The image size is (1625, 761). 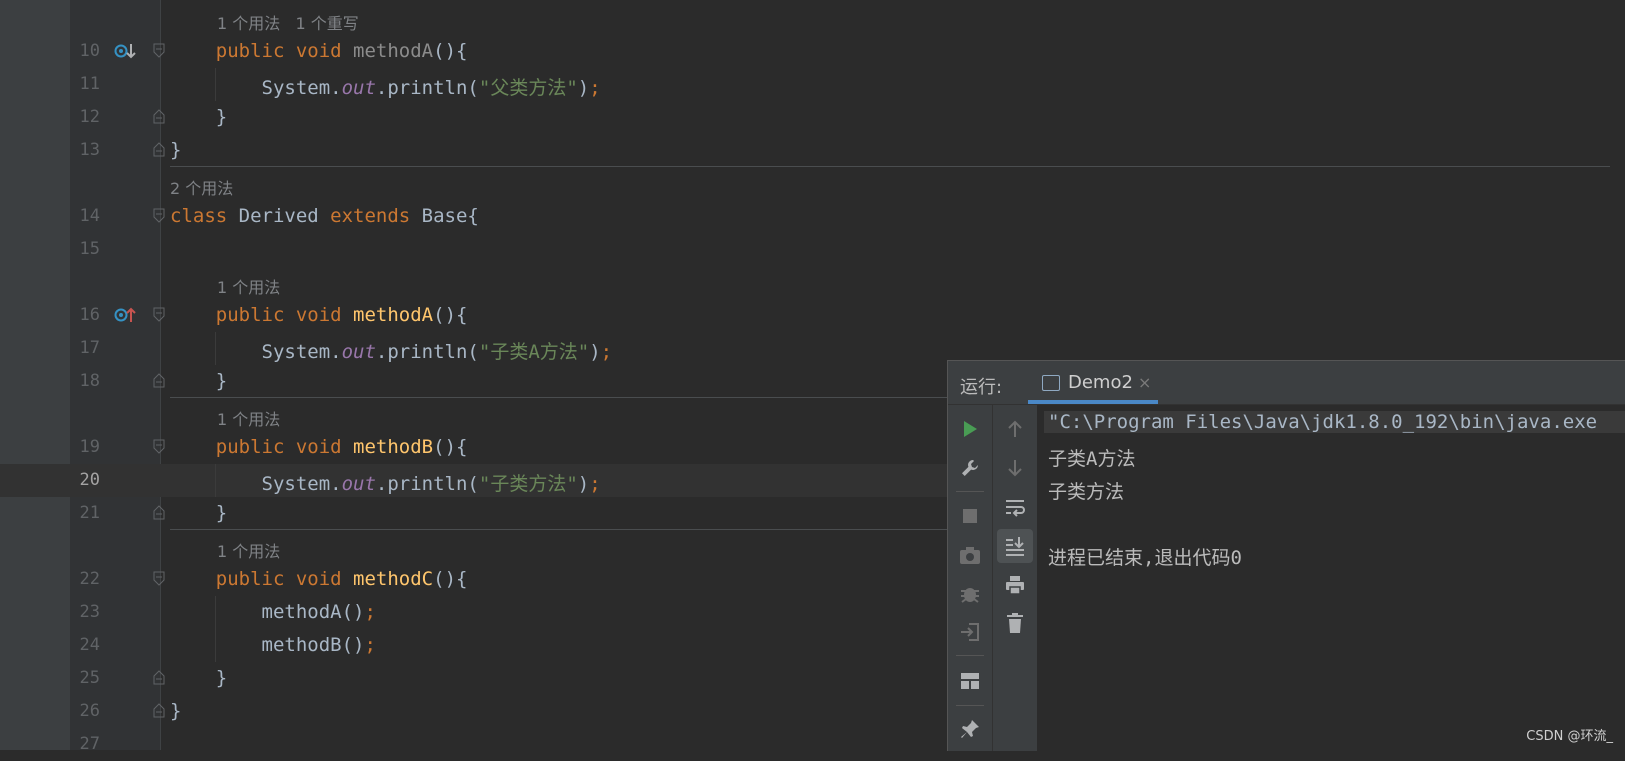 I want to click on usage-hint: 2 个用法, so click(x=812, y=183).